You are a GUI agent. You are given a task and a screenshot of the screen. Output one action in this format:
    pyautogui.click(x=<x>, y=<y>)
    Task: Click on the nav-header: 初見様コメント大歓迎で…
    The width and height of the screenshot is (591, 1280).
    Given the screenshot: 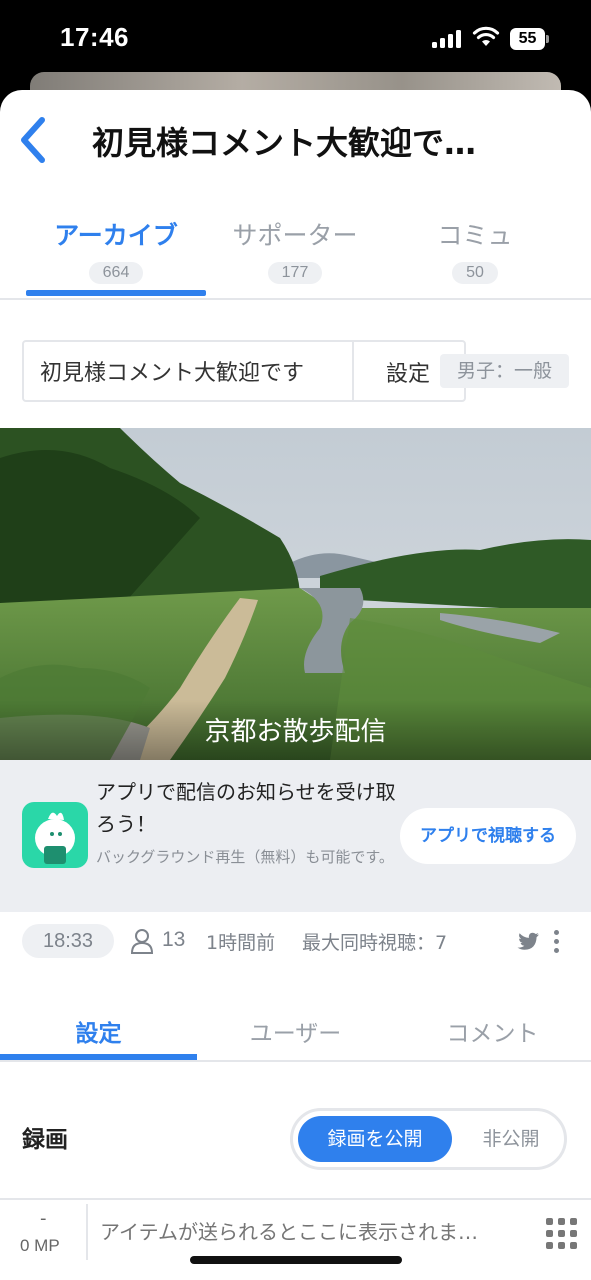 What is the action you would take?
    pyautogui.click(x=295, y=140)
    